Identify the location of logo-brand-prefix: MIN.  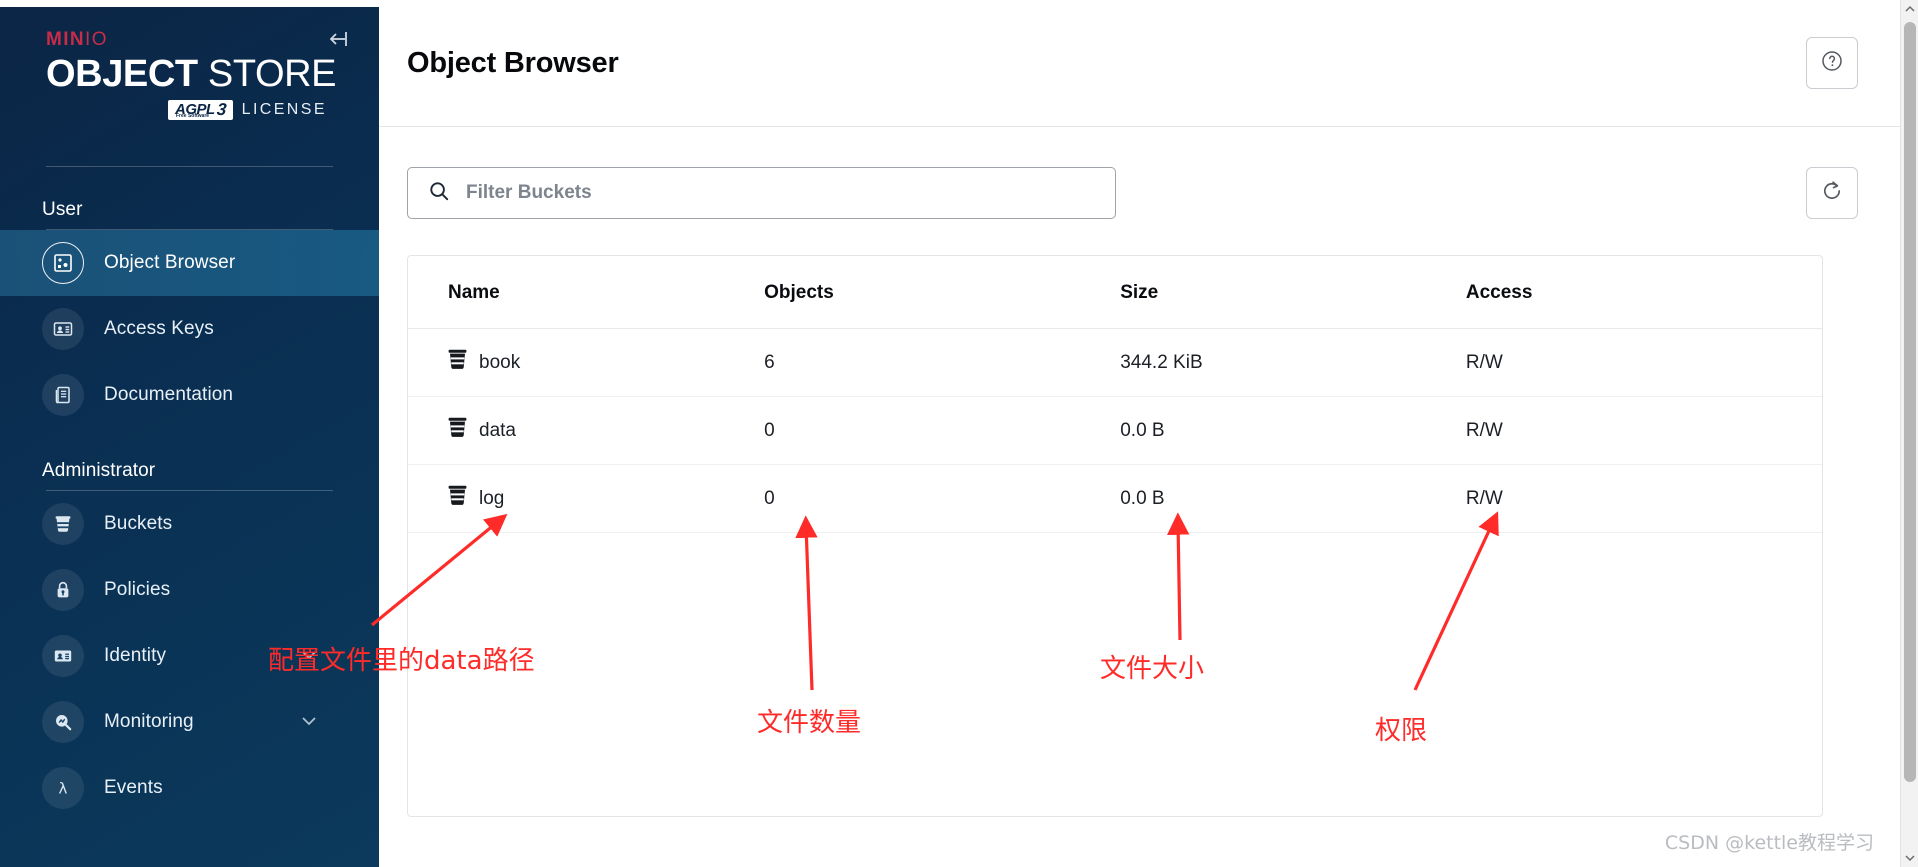
(66, 39).